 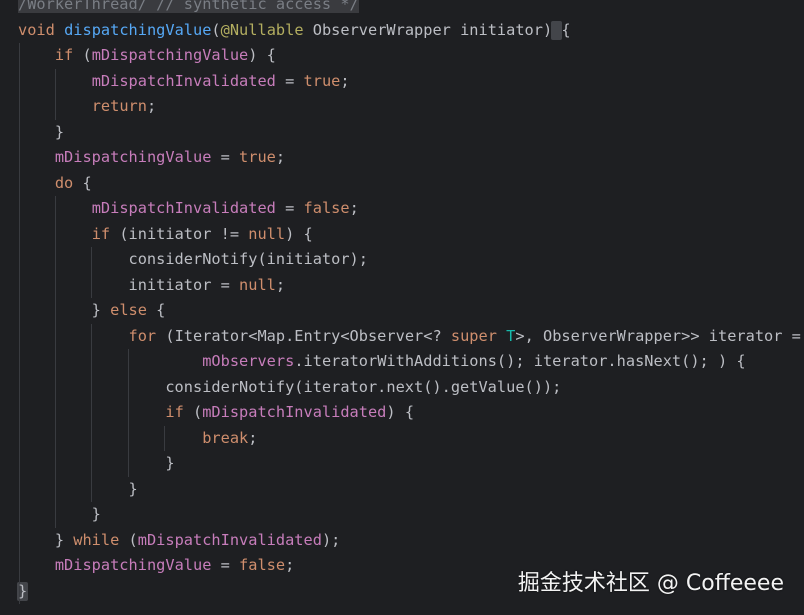 I want to click on code-line: mDispatchInvalidated = false;, so click(x=188, y=209).